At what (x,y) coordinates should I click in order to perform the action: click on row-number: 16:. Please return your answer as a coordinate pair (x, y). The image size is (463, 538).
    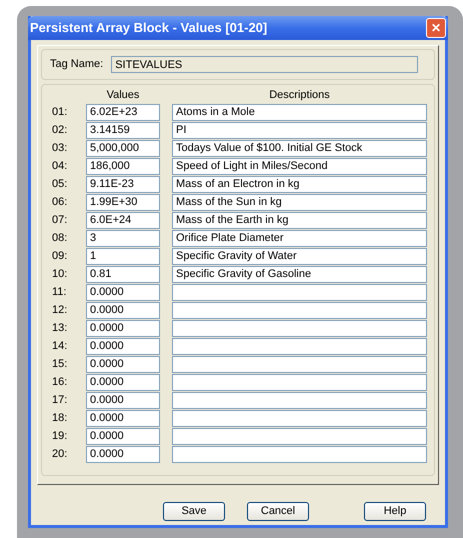
    Looking at the image, I should click on (60, 382).